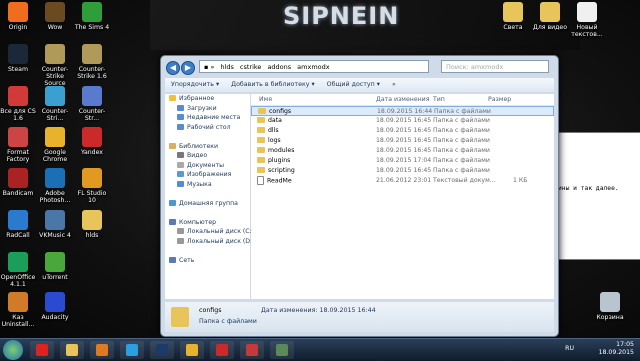 Image resolution: width=640 pixels, height=361 pixels. I want to click on desktop-icon: The Sims 4, so click(92, 24).